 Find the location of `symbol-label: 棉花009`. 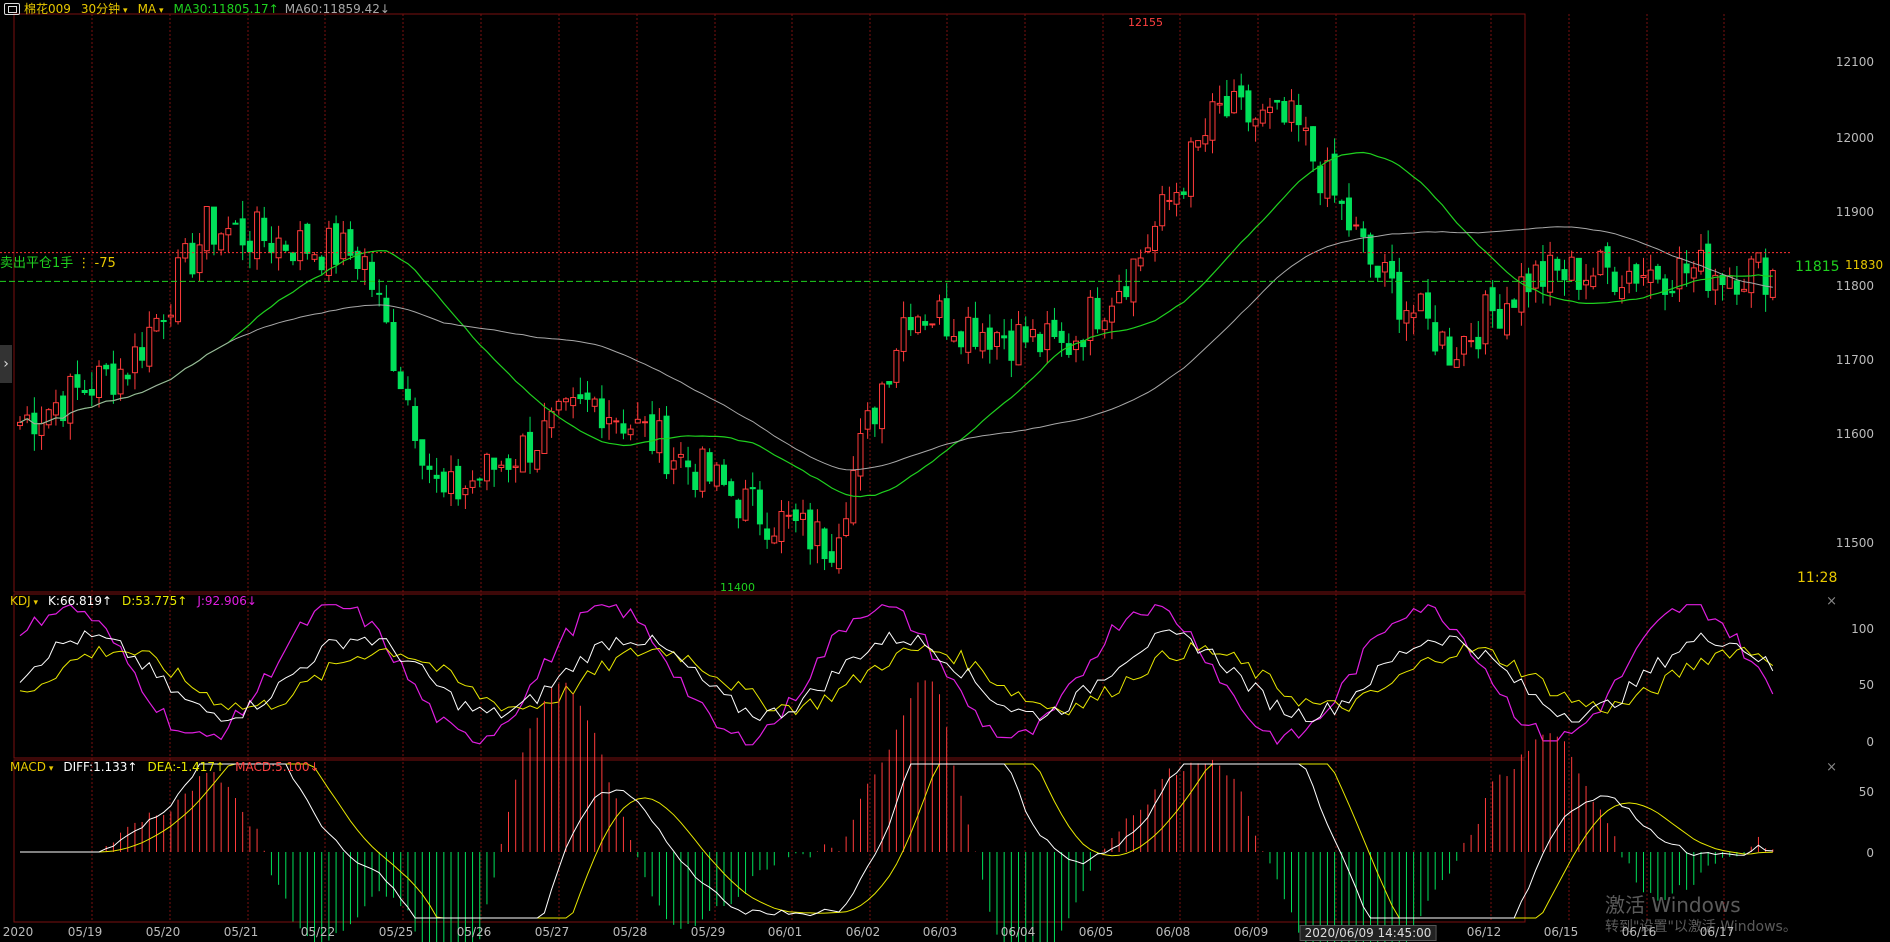

symbol-label: 棉花009 is located at coordinates (47, 8).